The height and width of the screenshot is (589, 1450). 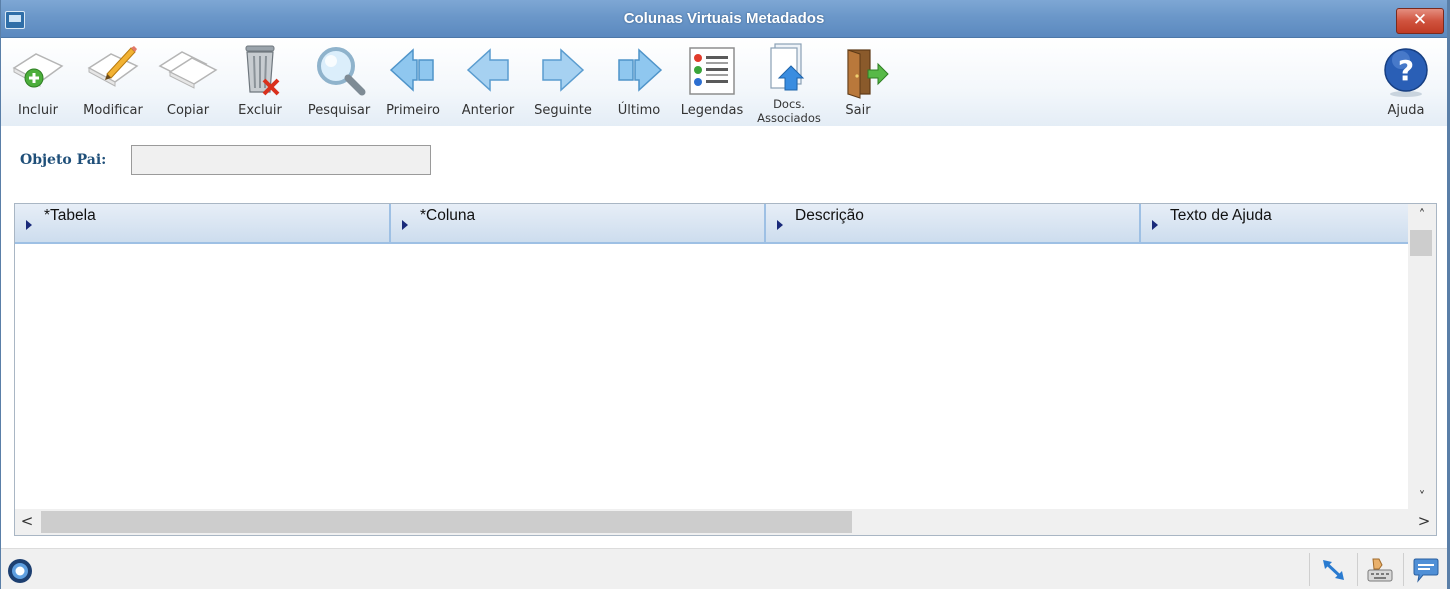 I want to click on search-label: Pesquisar, so click(x=339, y=110).